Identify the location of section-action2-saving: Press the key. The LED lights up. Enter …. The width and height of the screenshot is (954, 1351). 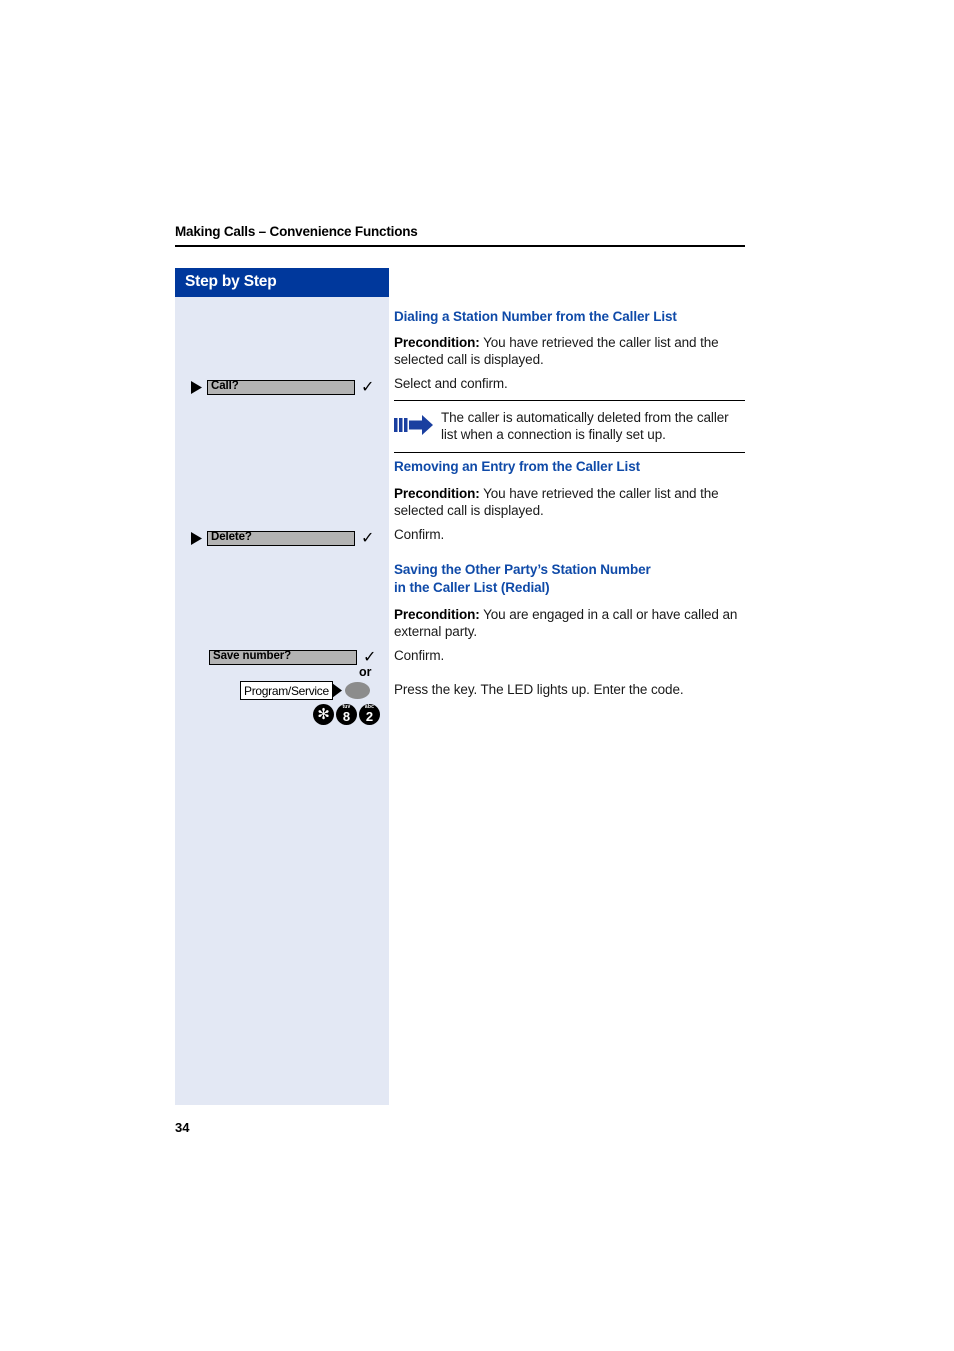
(539, 689).